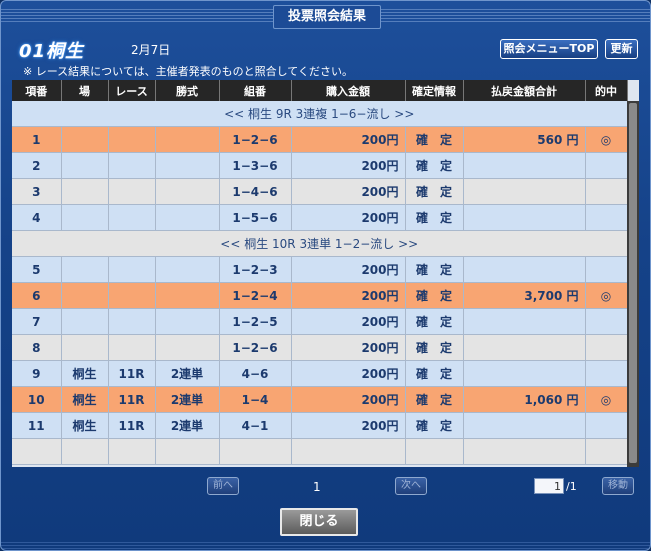 The image size is (651, 551). What do you see at coordinates (37, 165) in the screenshot?
I see `cell-no: 2` at bounding box center [37, 165].